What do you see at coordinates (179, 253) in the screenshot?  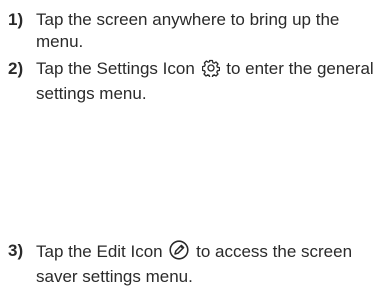 I see `pencil-circle-icon` at bounding box center [179, 253].